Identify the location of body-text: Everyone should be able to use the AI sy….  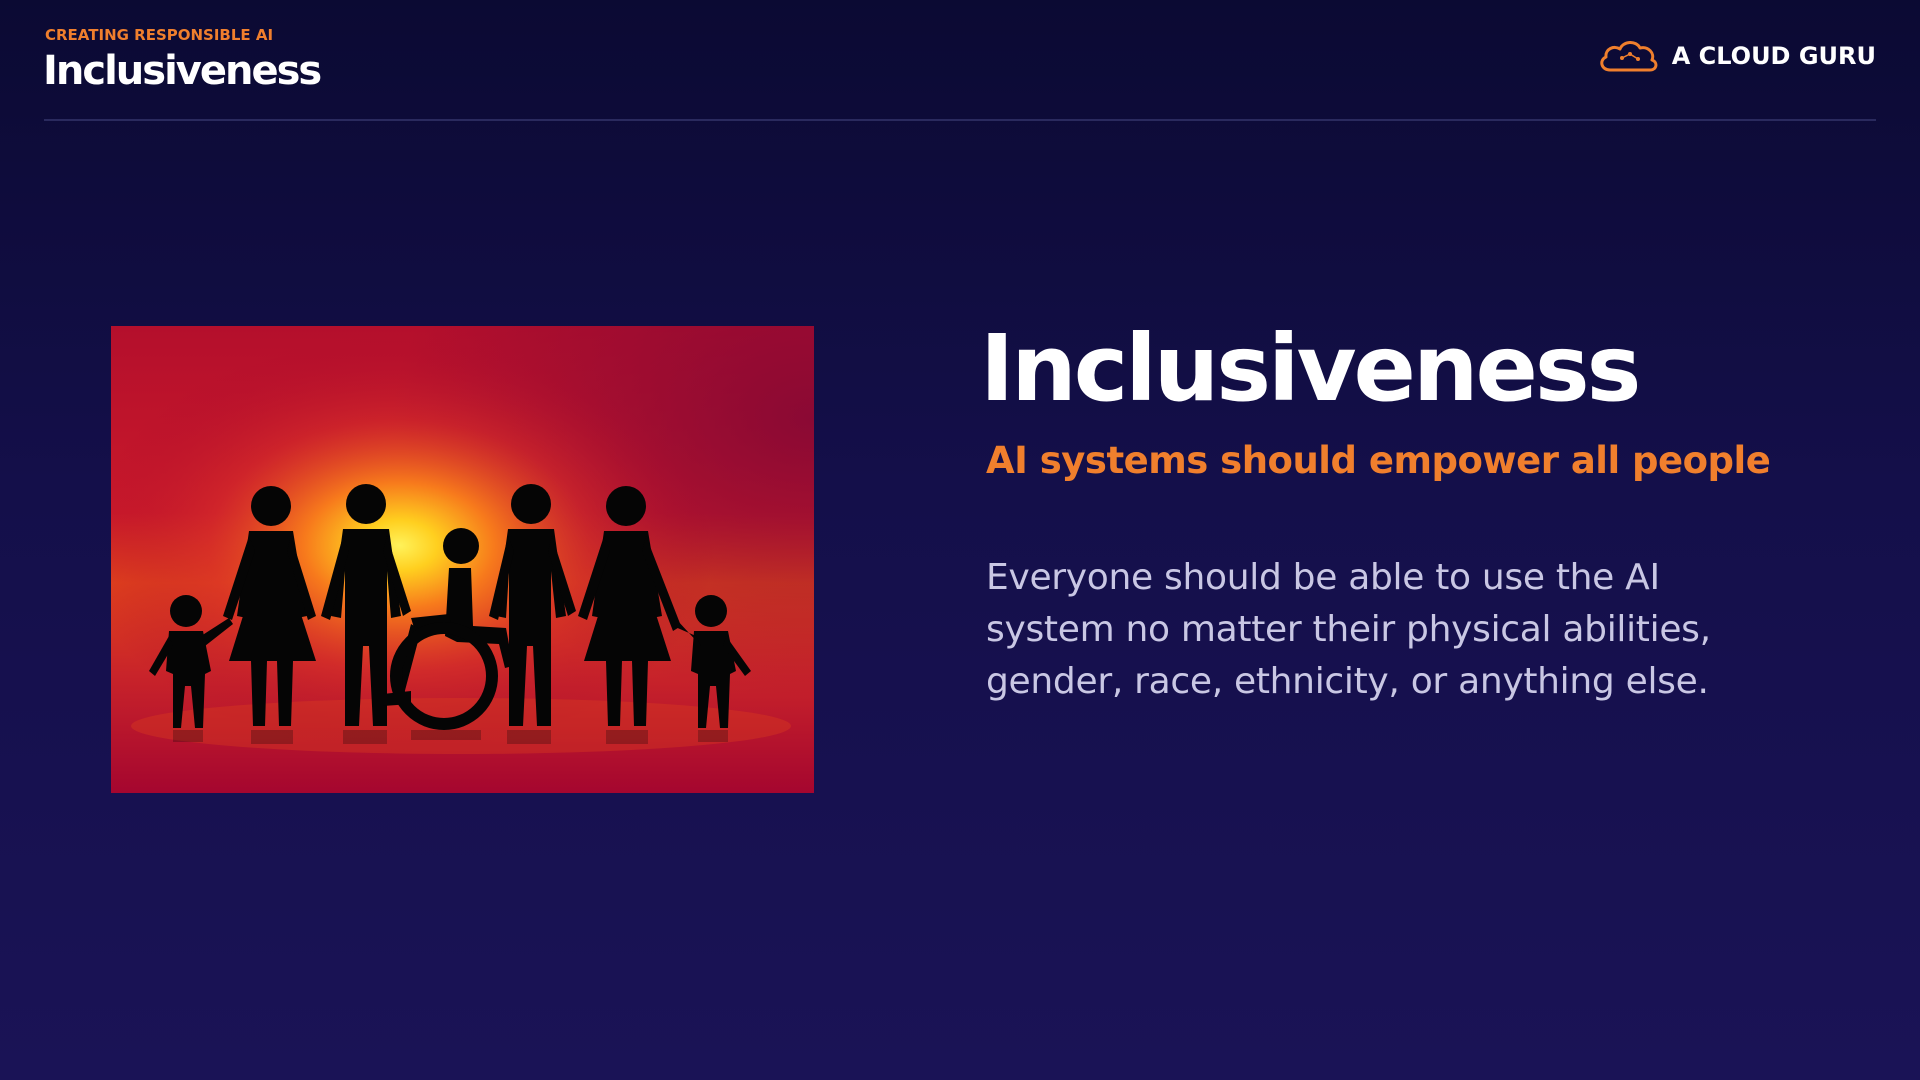
(1348, 630).